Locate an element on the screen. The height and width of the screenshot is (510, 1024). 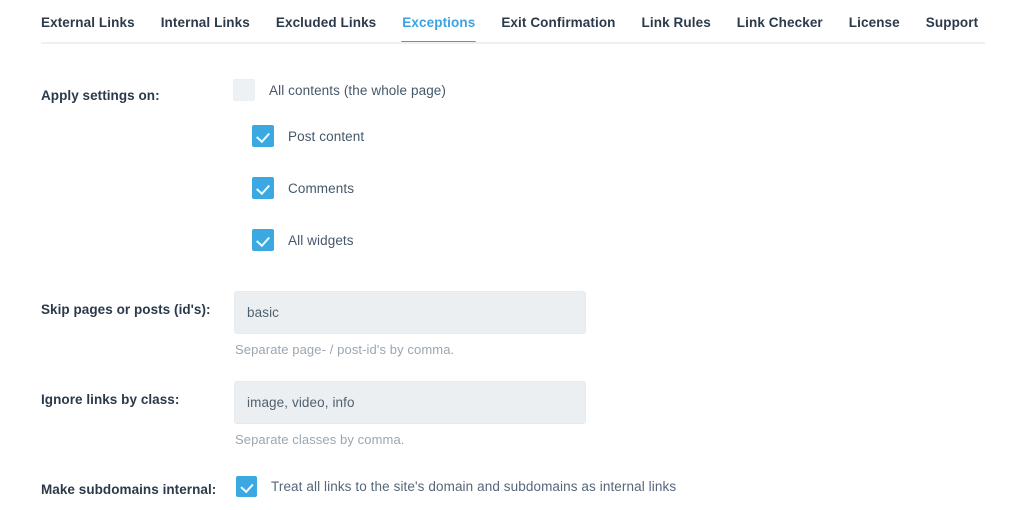
tab-link-checker: Link Checker is located at coordinates (780, 22).